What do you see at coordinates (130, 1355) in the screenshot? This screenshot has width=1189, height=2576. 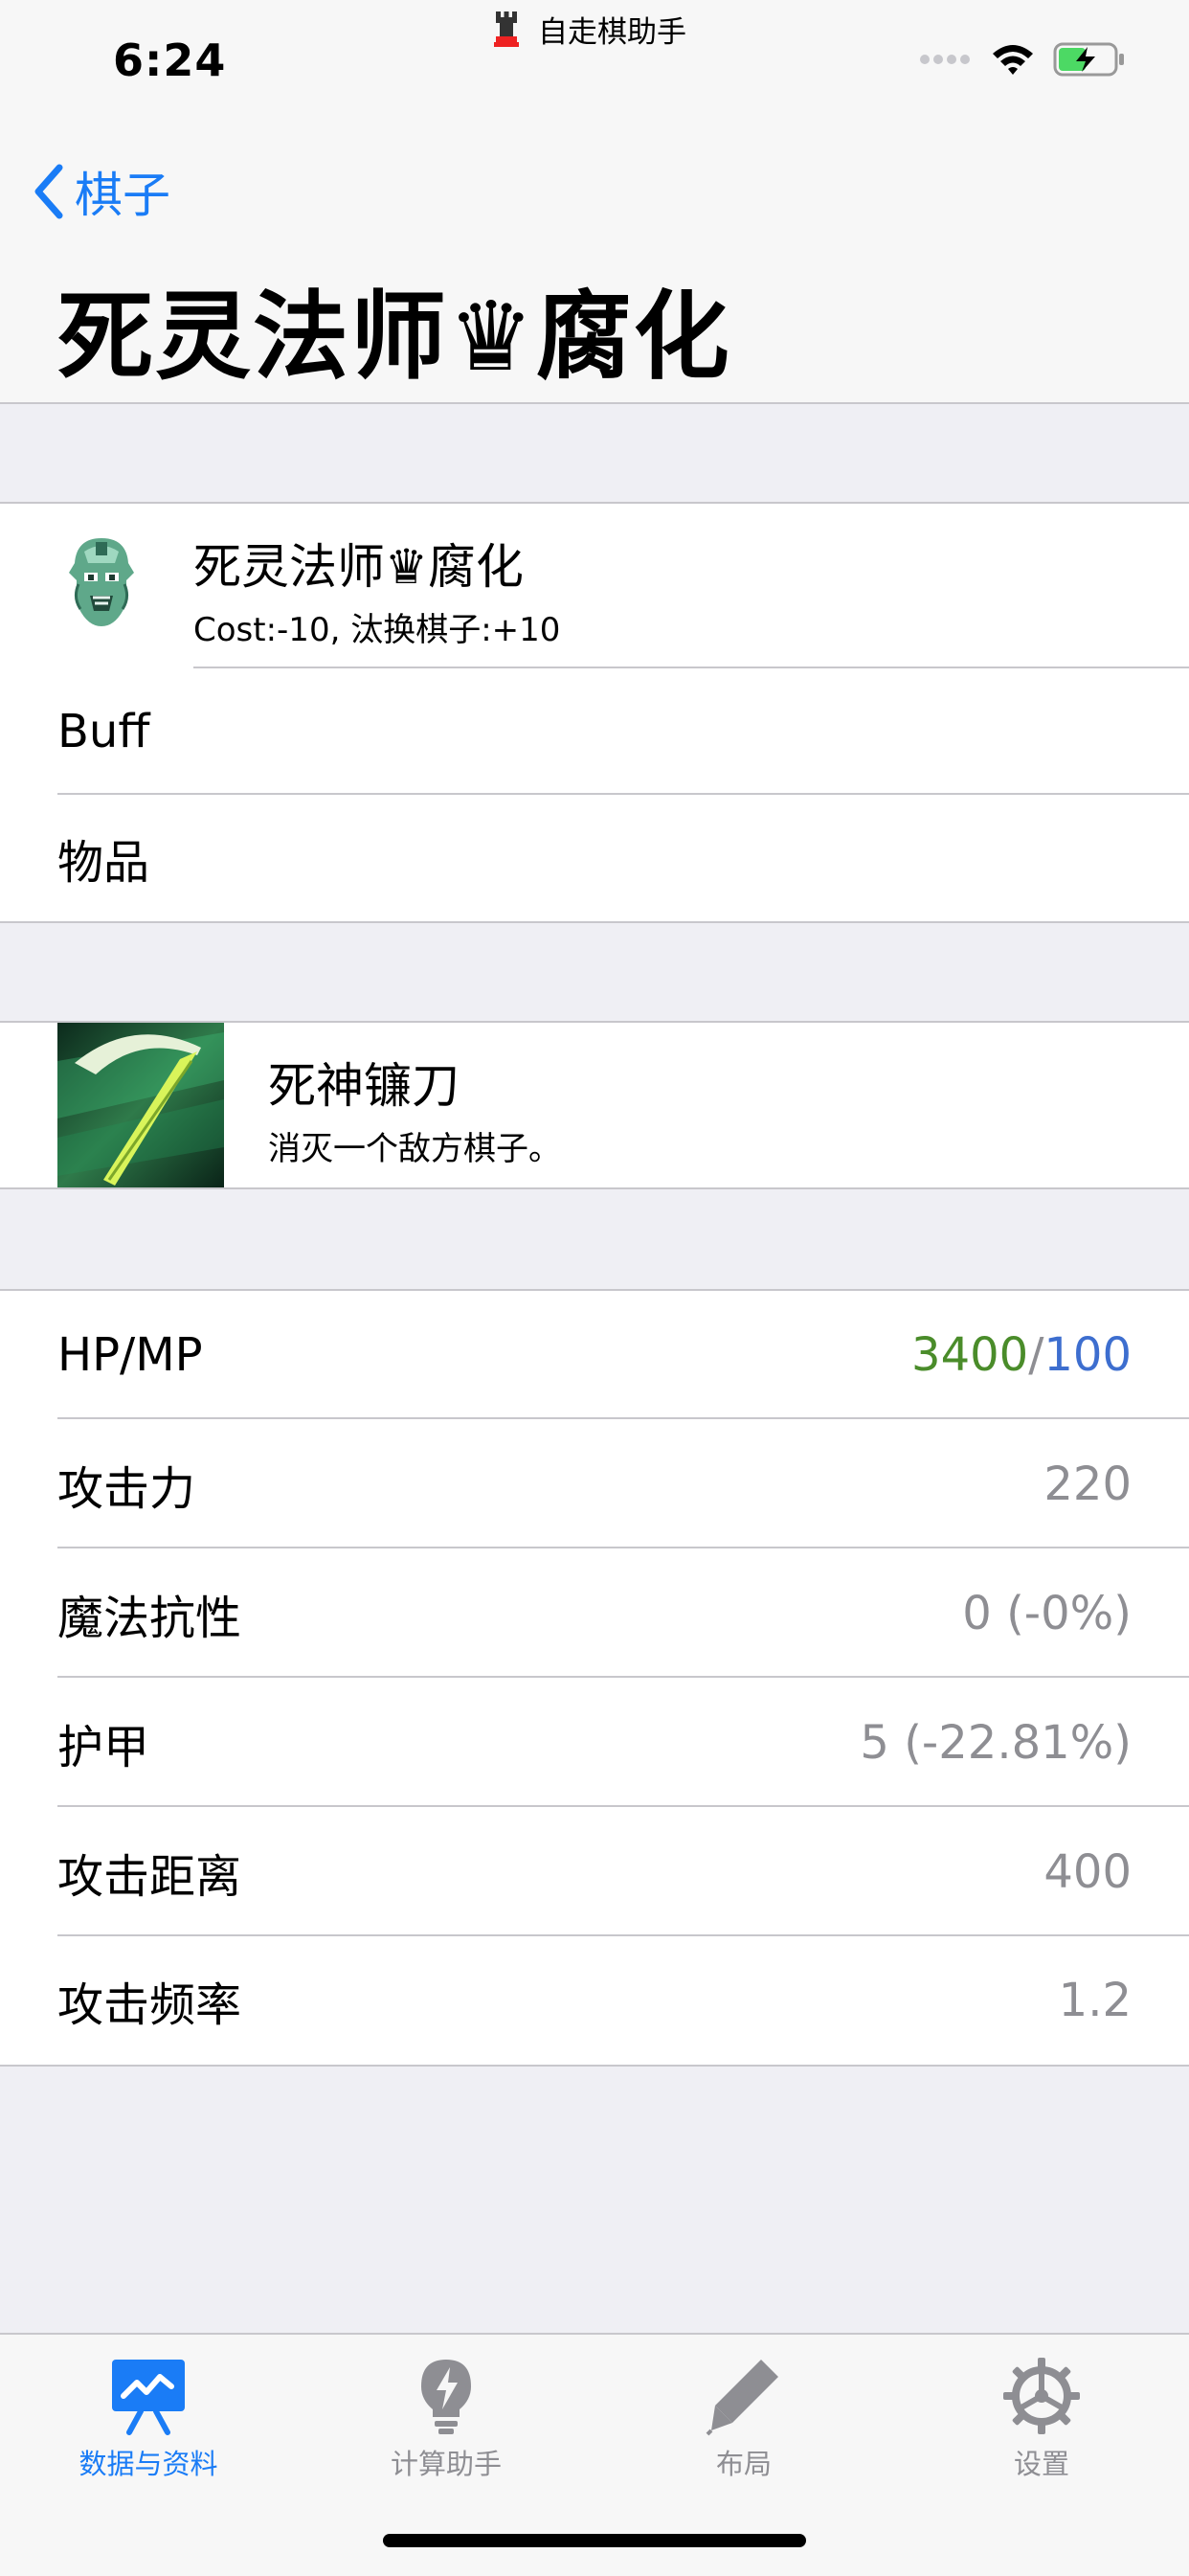 I see `hpmp-label: HP/MP` at bounding box center [130, 1355].